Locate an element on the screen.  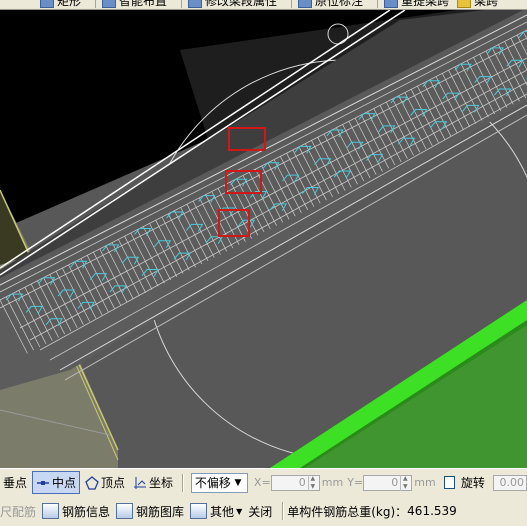
other-menu-button: 其他 ▼ is located at coordinates (216, 511).